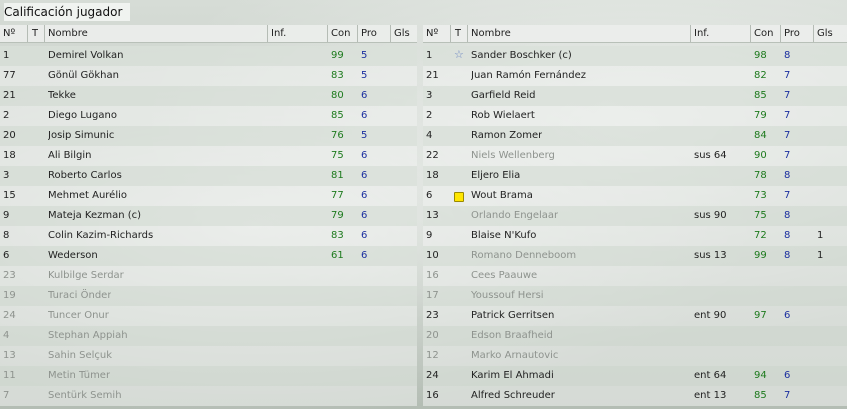  I want to click on player-row: 9 Mateja Kezman (c) 79 6, so click(208, 216).